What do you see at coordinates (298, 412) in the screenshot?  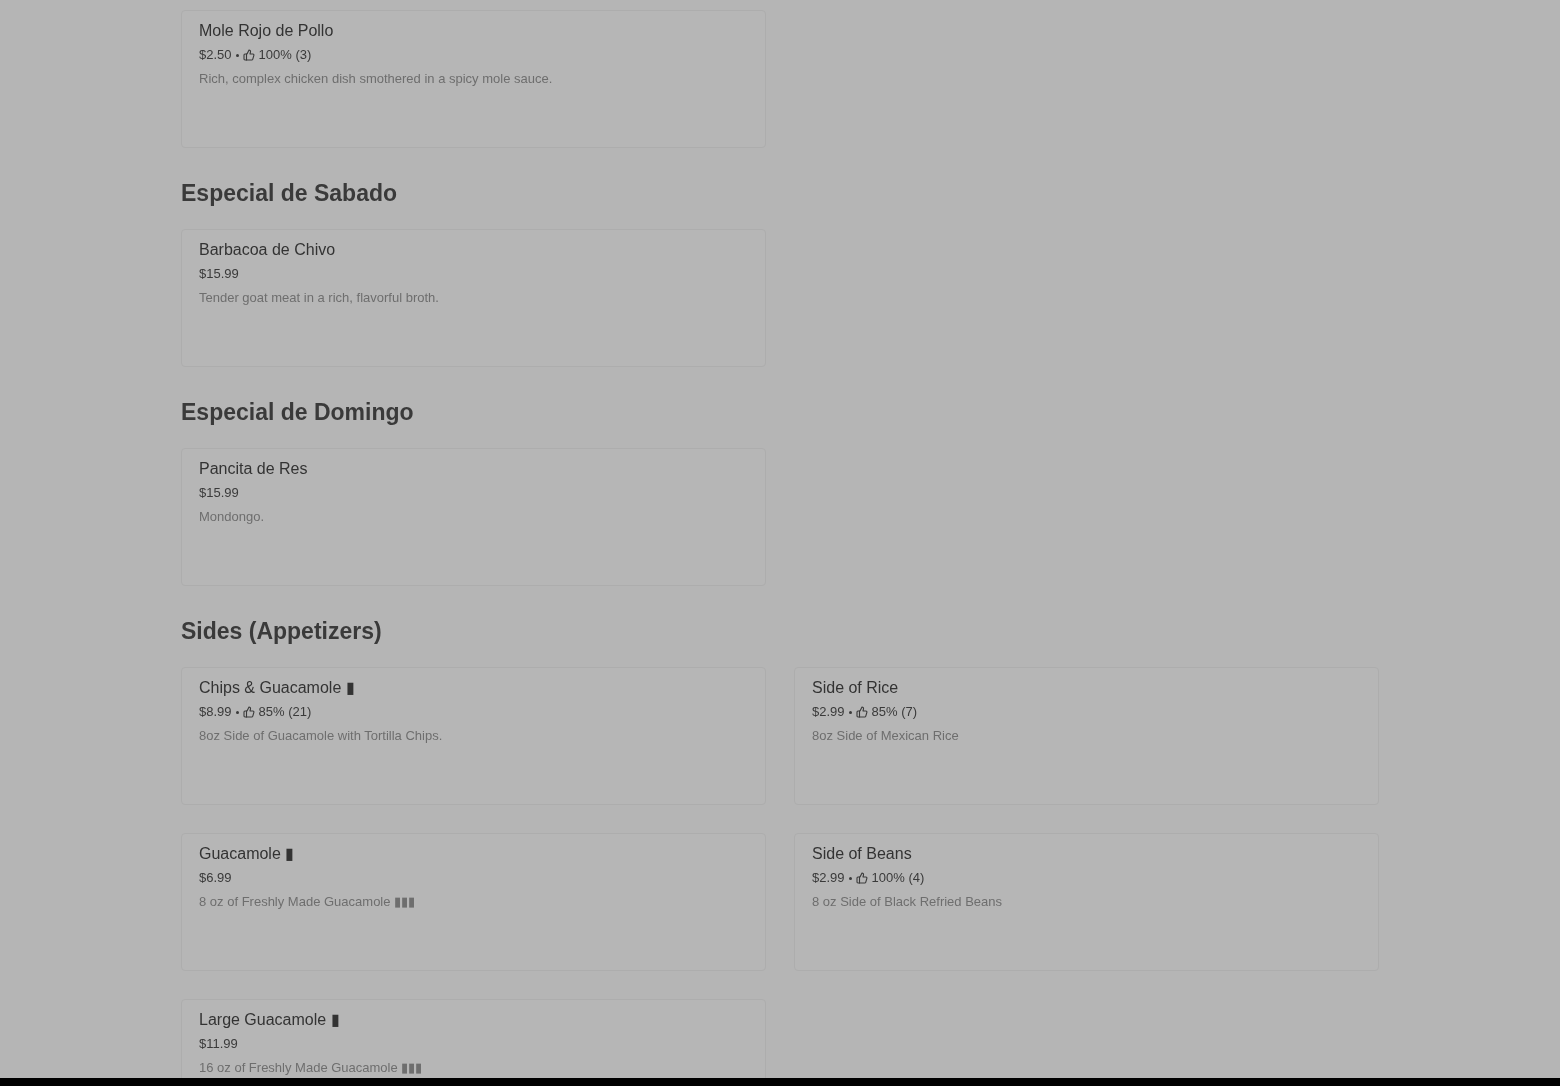 I see `section-heading: Especial de Domingo` at bounding box center [298, 412].